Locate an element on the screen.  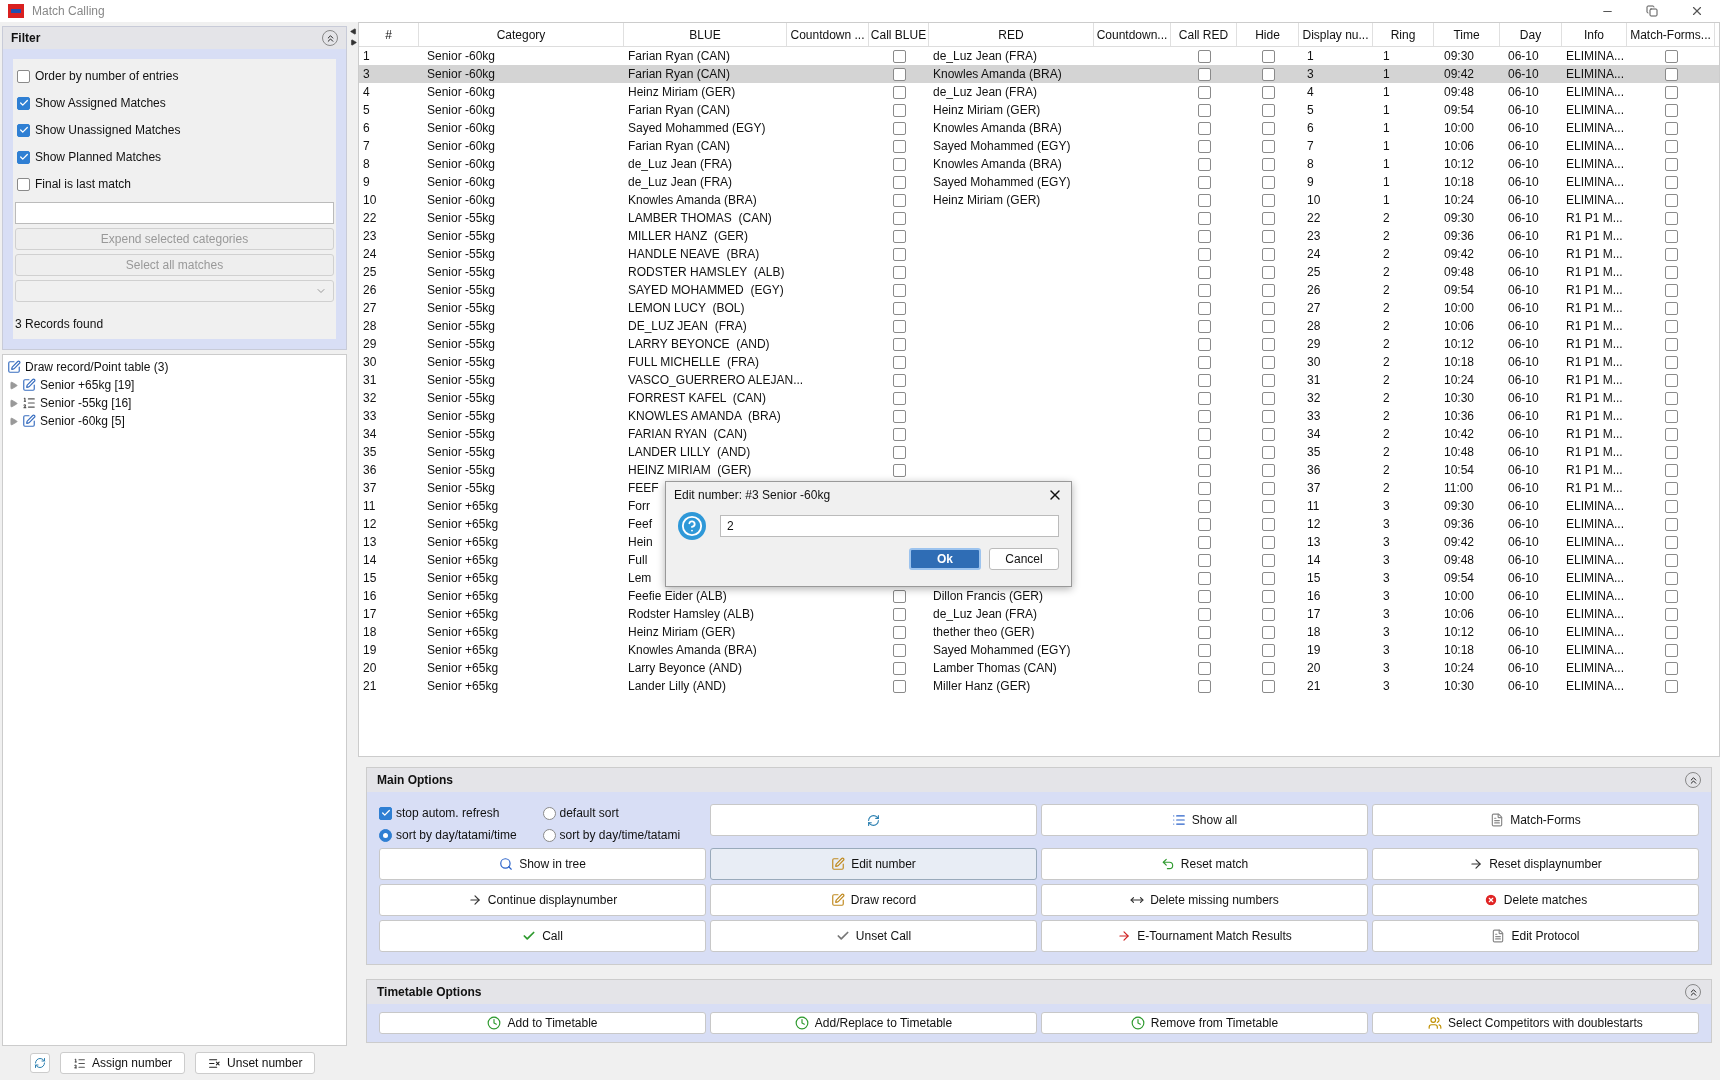
column-header: Hide is located at coordinates (1267, 34).